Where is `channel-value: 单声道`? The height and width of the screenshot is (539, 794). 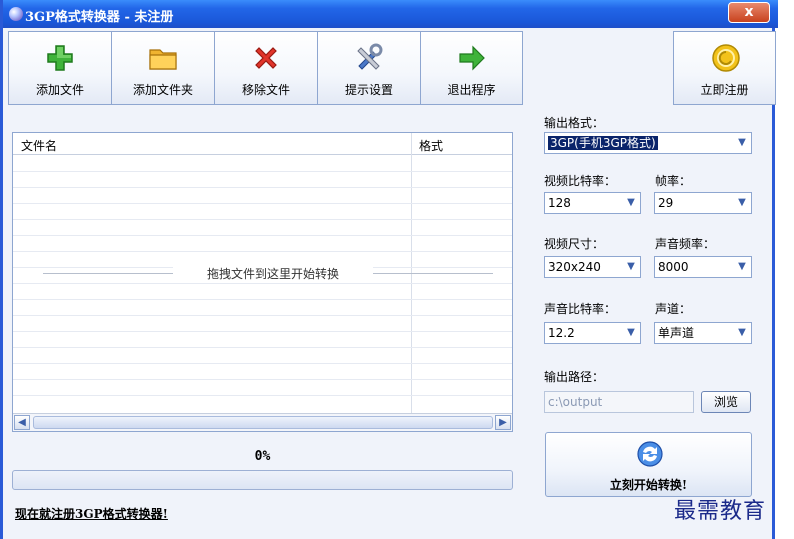
channel-value: 单声道 is located at coordinates (676, 333).